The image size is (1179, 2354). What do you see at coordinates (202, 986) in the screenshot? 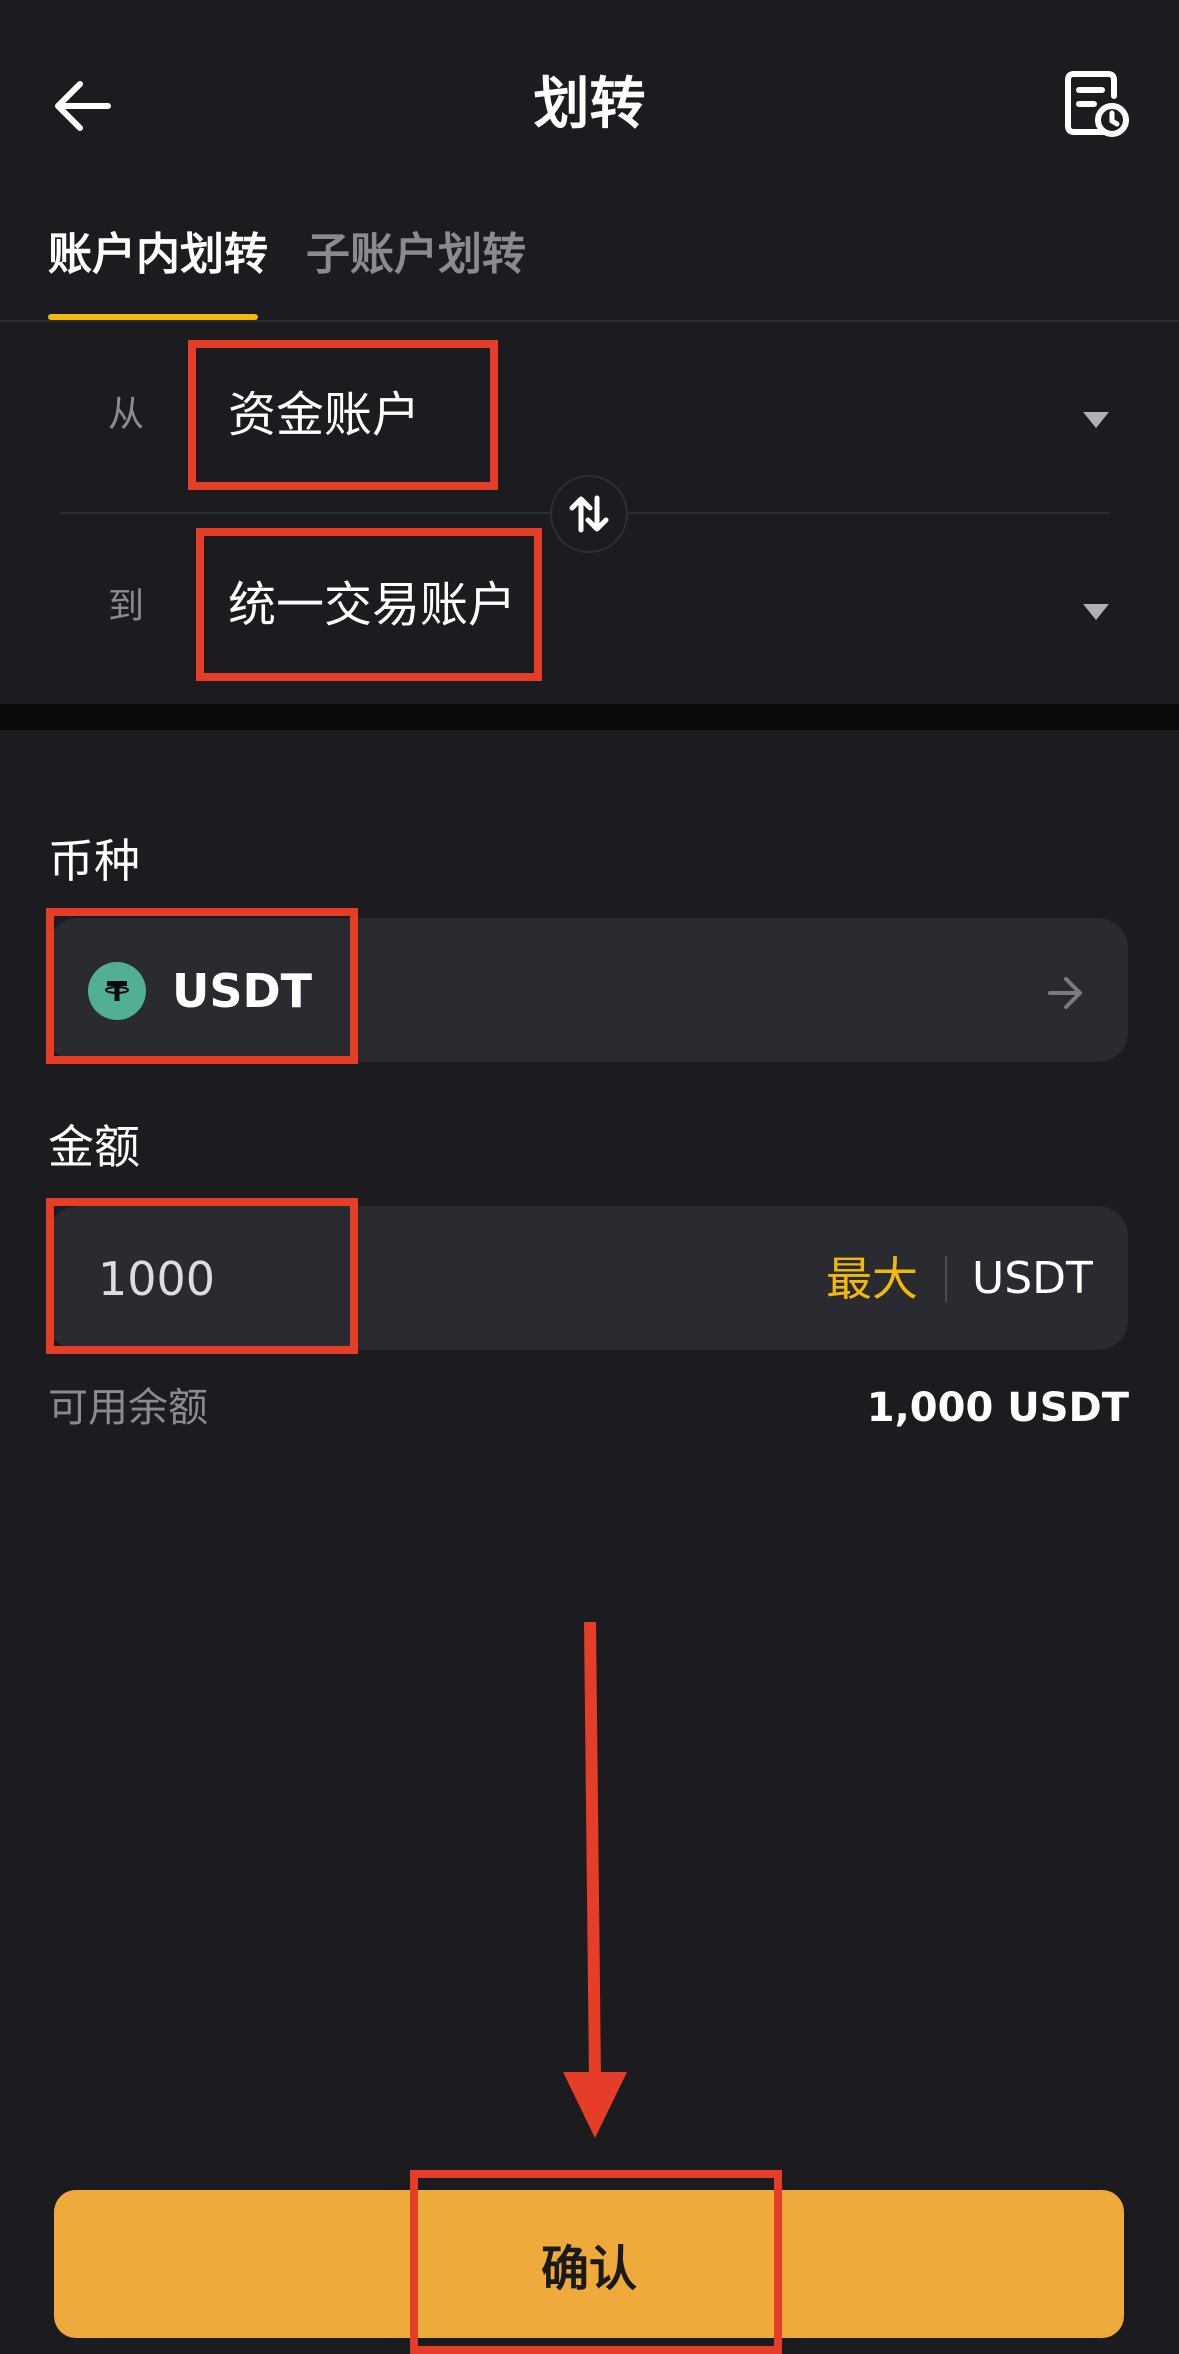
I see `highlight-box-coin` at bounding box center [202, 986].